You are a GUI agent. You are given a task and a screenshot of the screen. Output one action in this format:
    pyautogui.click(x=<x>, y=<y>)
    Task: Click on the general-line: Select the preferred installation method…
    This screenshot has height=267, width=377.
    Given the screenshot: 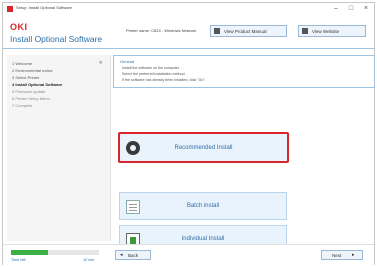 What is the action you would take?
    pyautogui.click(x=154, y=74)
    